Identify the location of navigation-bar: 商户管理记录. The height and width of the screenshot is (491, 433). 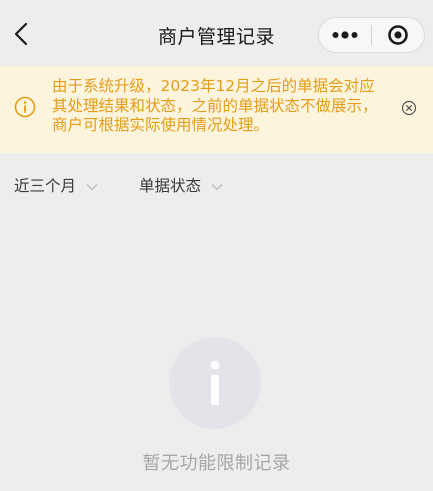
(216, 33).